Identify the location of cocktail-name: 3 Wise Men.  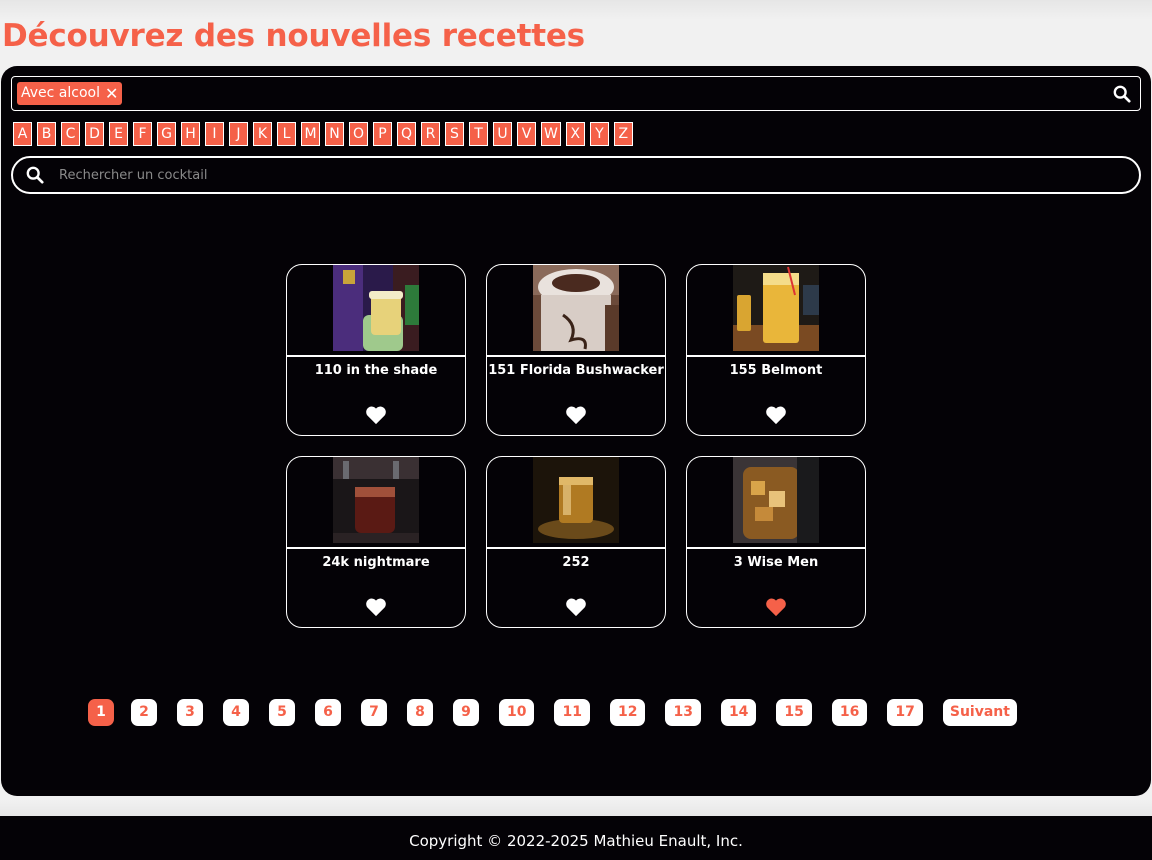
(776, 562).